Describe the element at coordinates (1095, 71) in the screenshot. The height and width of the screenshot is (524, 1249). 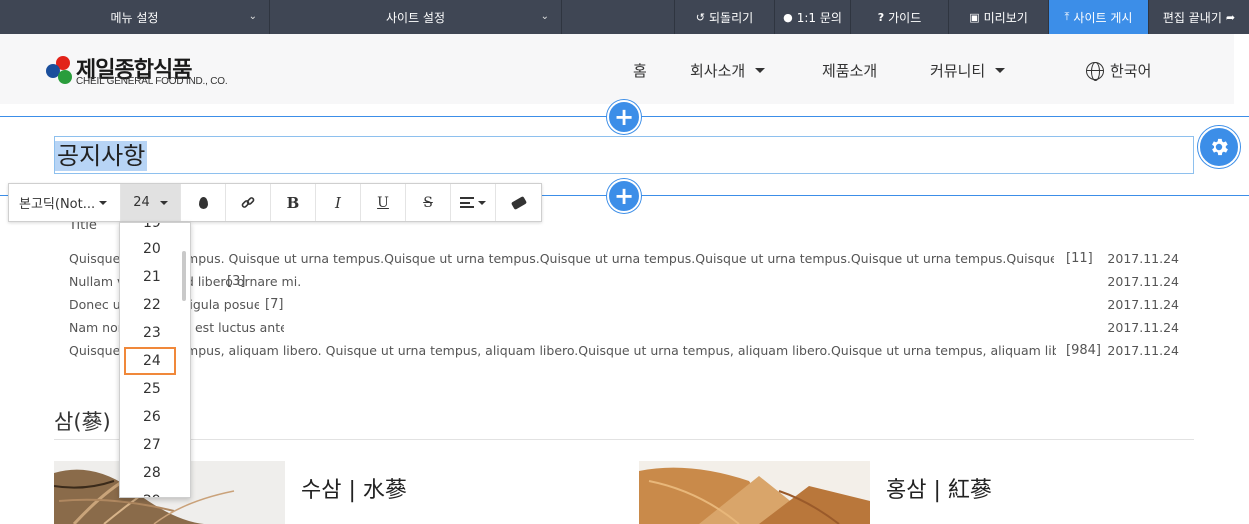
I see `globe-icon` at that location.